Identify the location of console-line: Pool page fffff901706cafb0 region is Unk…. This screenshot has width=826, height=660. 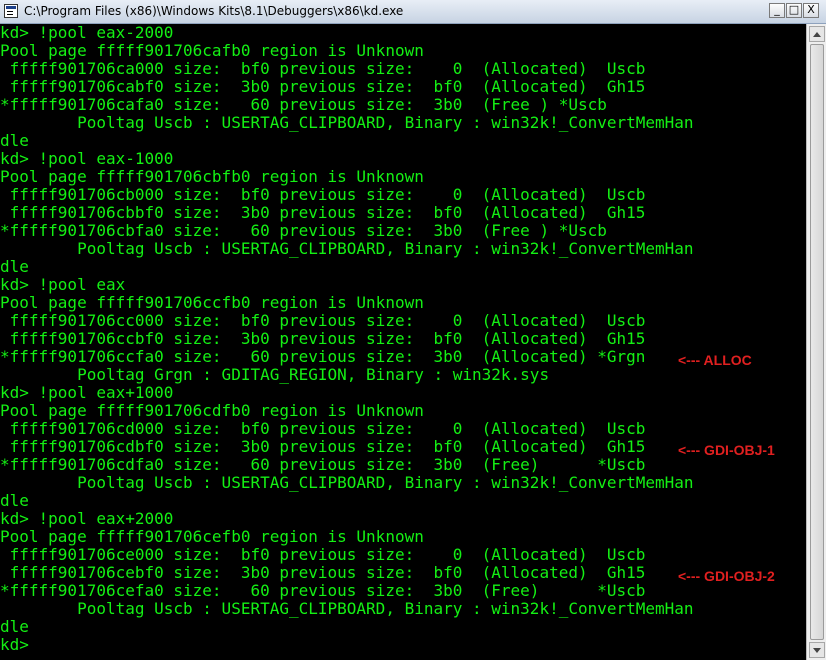
(212, 50).